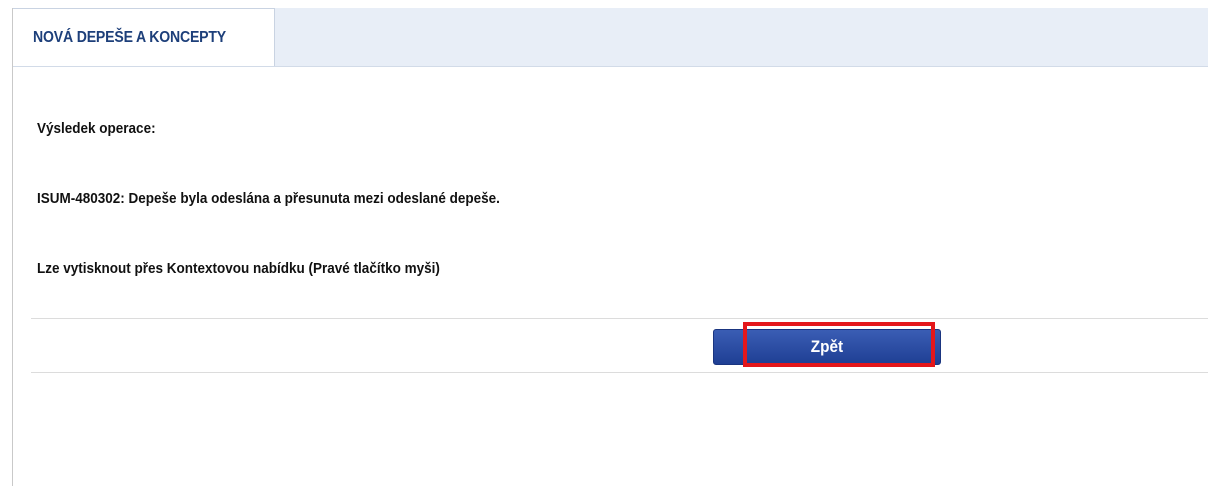  I want to click on back-button-label: Zpět, so click(827, 346).